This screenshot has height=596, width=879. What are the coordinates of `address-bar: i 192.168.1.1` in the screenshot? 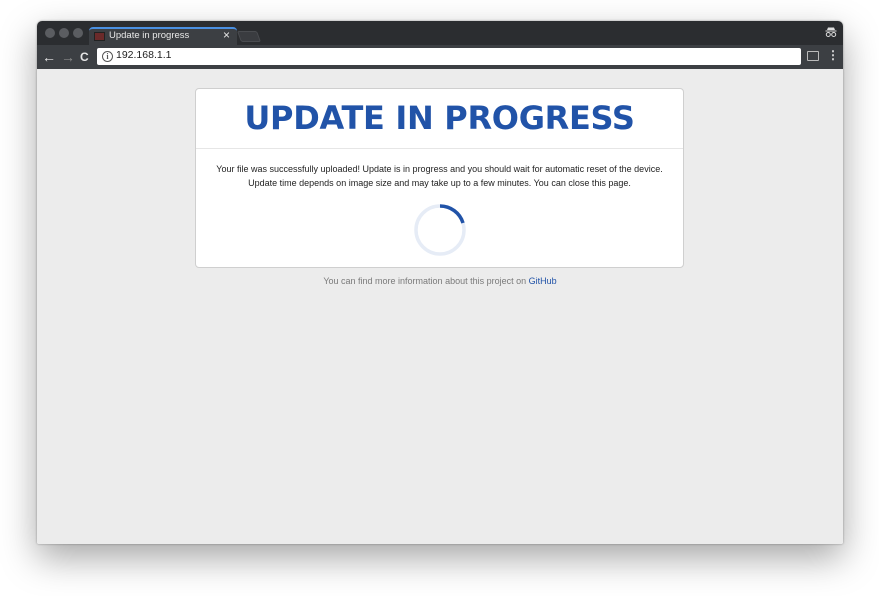 It's located at (449, 56).